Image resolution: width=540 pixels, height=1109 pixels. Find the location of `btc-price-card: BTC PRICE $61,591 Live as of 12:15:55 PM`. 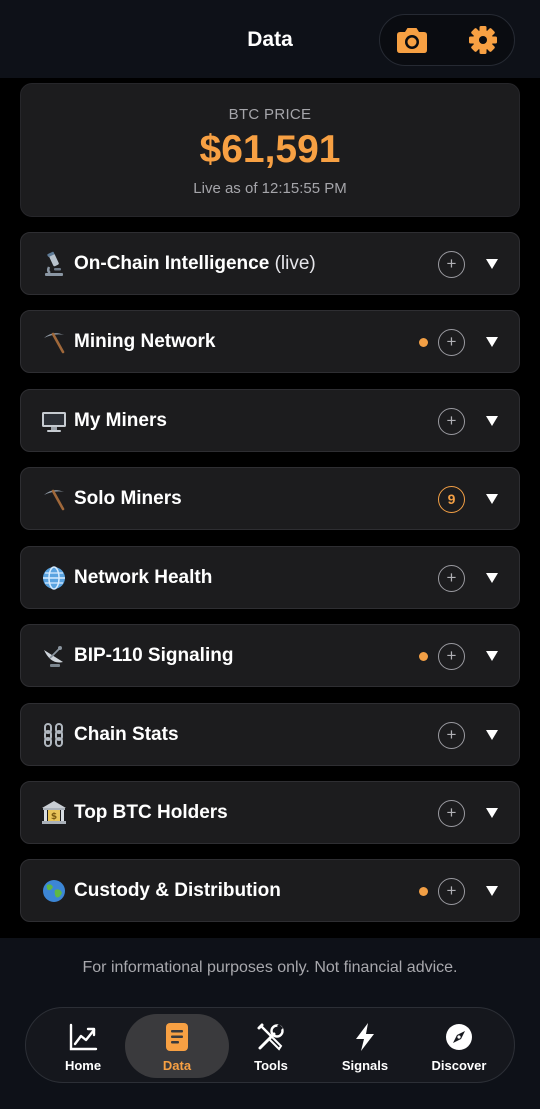

btc-price-card: BTC PRICE $61,591 Live as of 12:15:55 PM is located at coordinates (270, 150).